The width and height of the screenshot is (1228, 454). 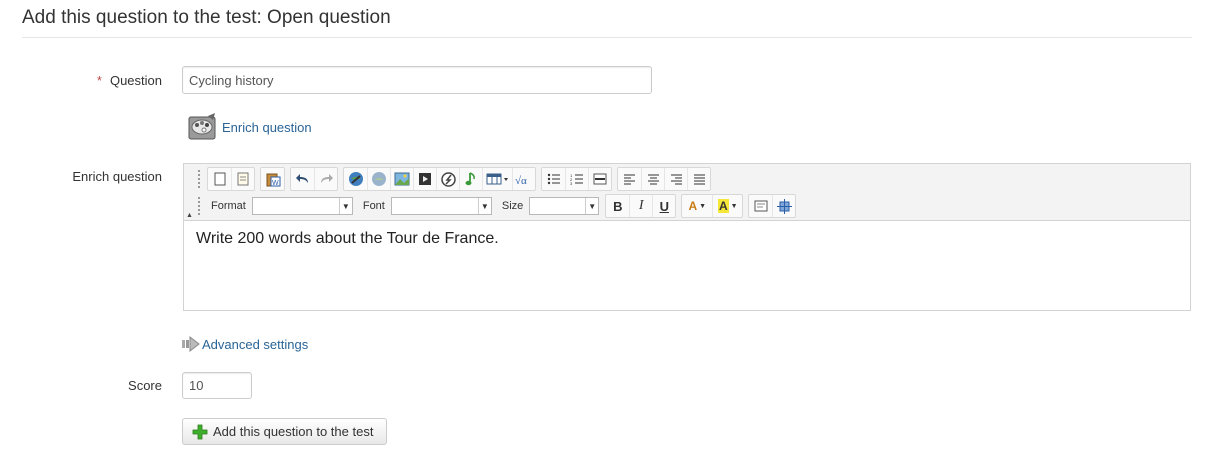 What do you see at coordinates (617, 206) in the screenshot?
I see `bold-button: B` at bounding box center [617, 206].